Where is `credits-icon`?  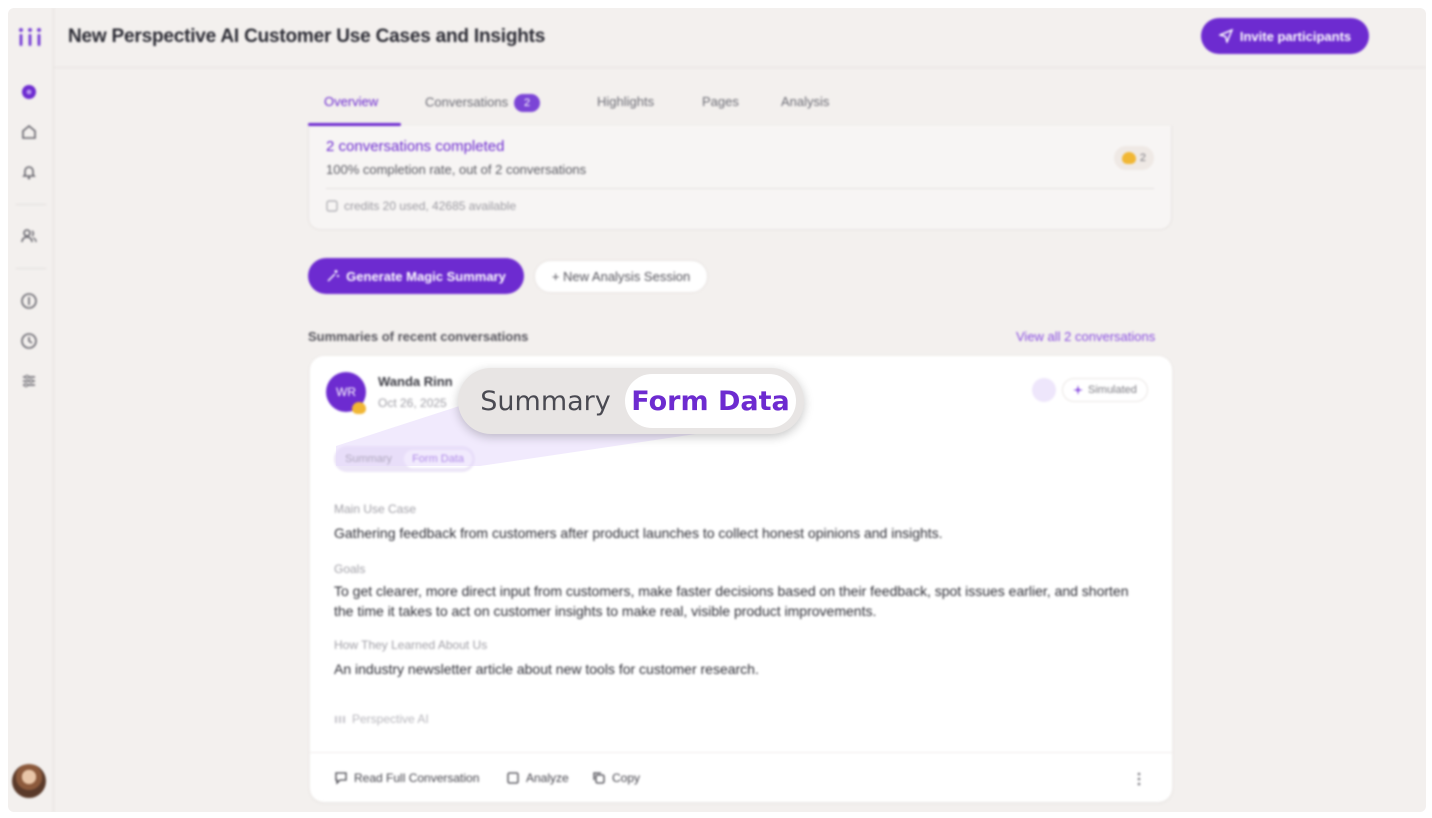
credits-icon is located at coordinates (332, 206).